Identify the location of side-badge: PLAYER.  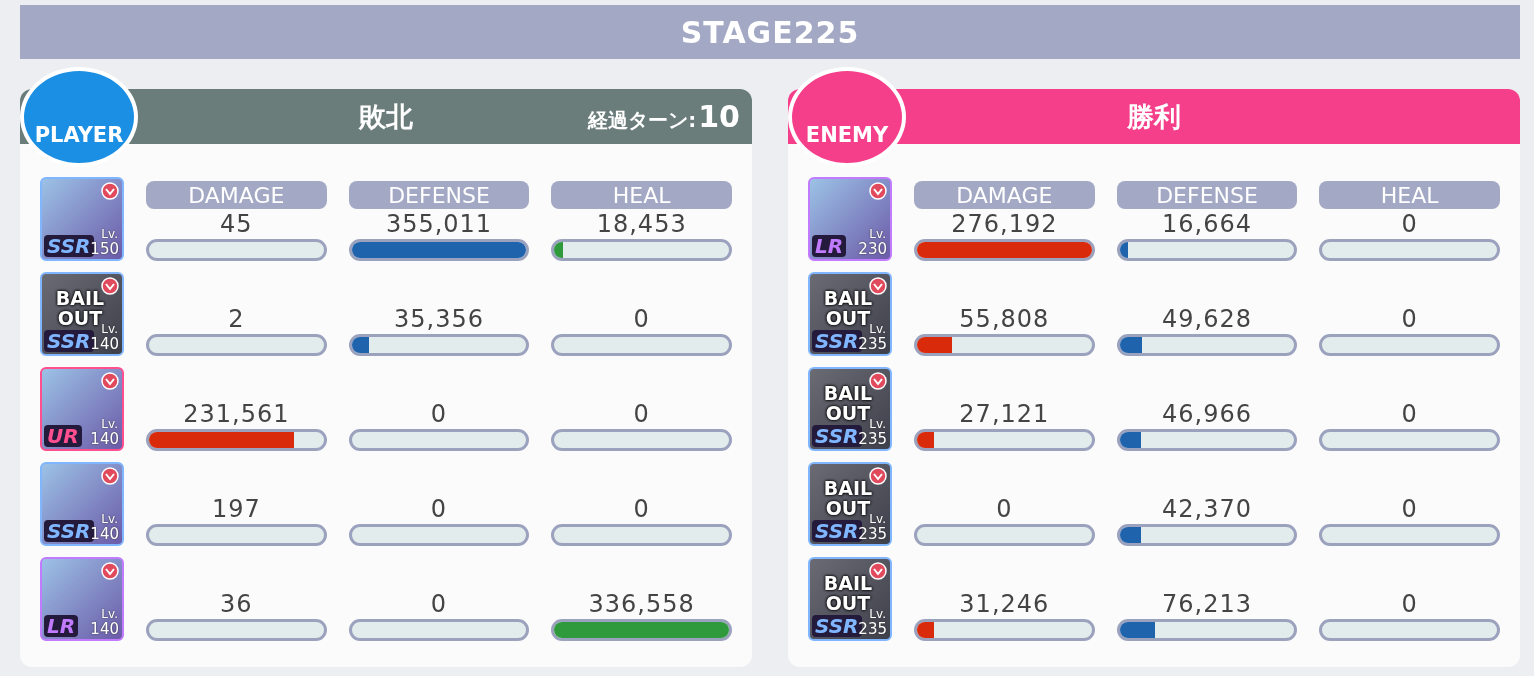
(79, 117).